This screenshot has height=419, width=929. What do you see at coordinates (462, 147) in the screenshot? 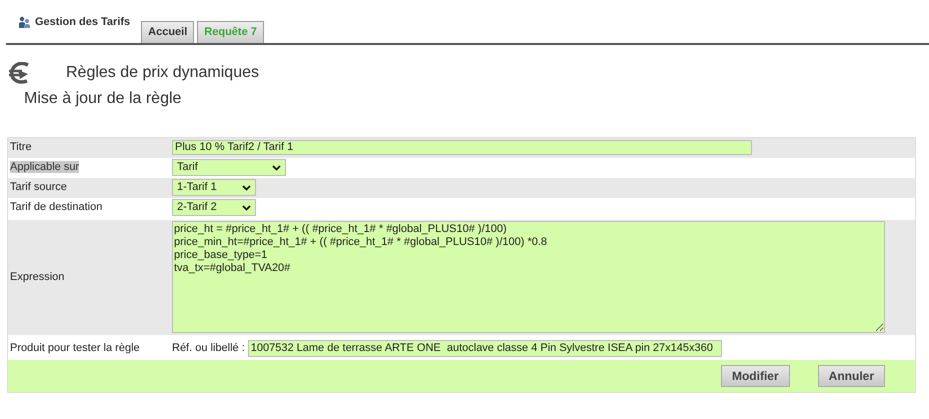
I see `input-field: Plus 10 % Tarif2 / Tarif 1` at bounding box center [462, 147].